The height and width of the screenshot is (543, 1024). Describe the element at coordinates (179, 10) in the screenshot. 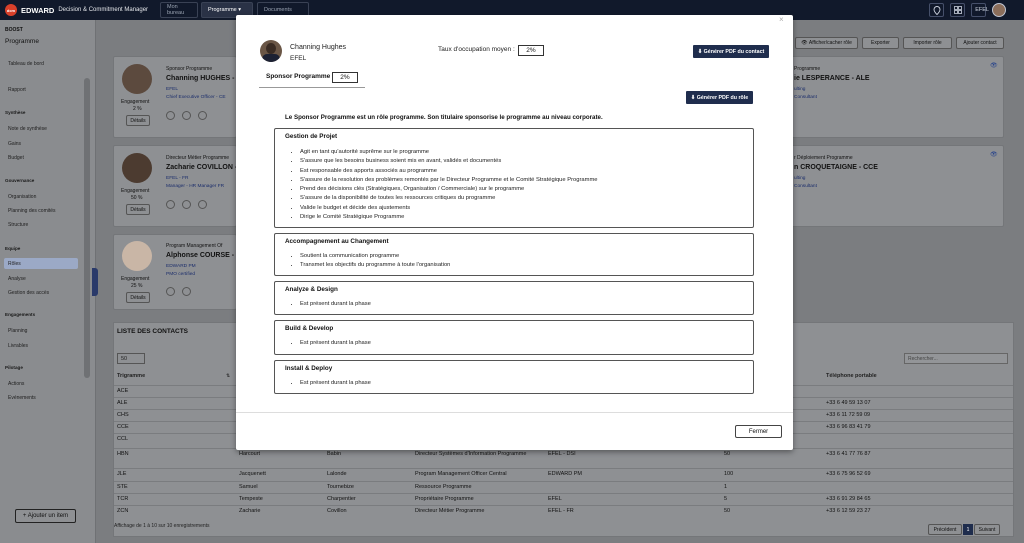

I see `nav-mon-bureau: Mon bureau` at that location.